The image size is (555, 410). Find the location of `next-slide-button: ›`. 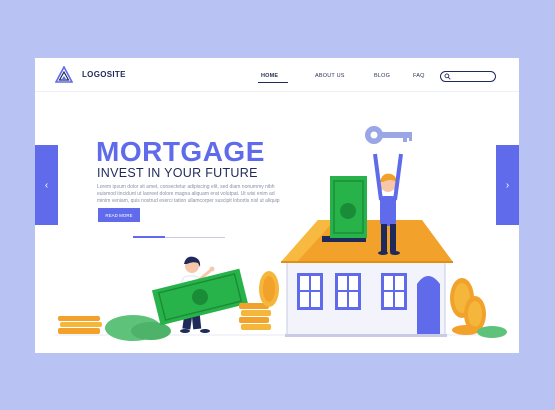

next-slide-button: › is located at coordinates (507, 185).